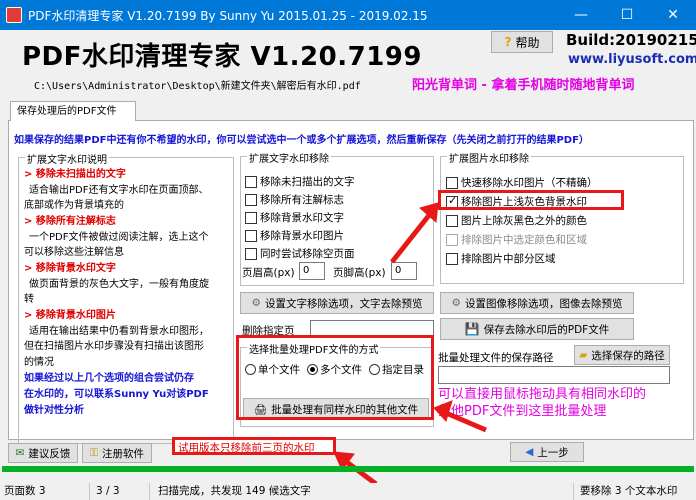 The image size is (696, 500). What do you see at coordinates (348, 469) in the screenshot?
I see `progress-bar` at bounding box center [348, 469].